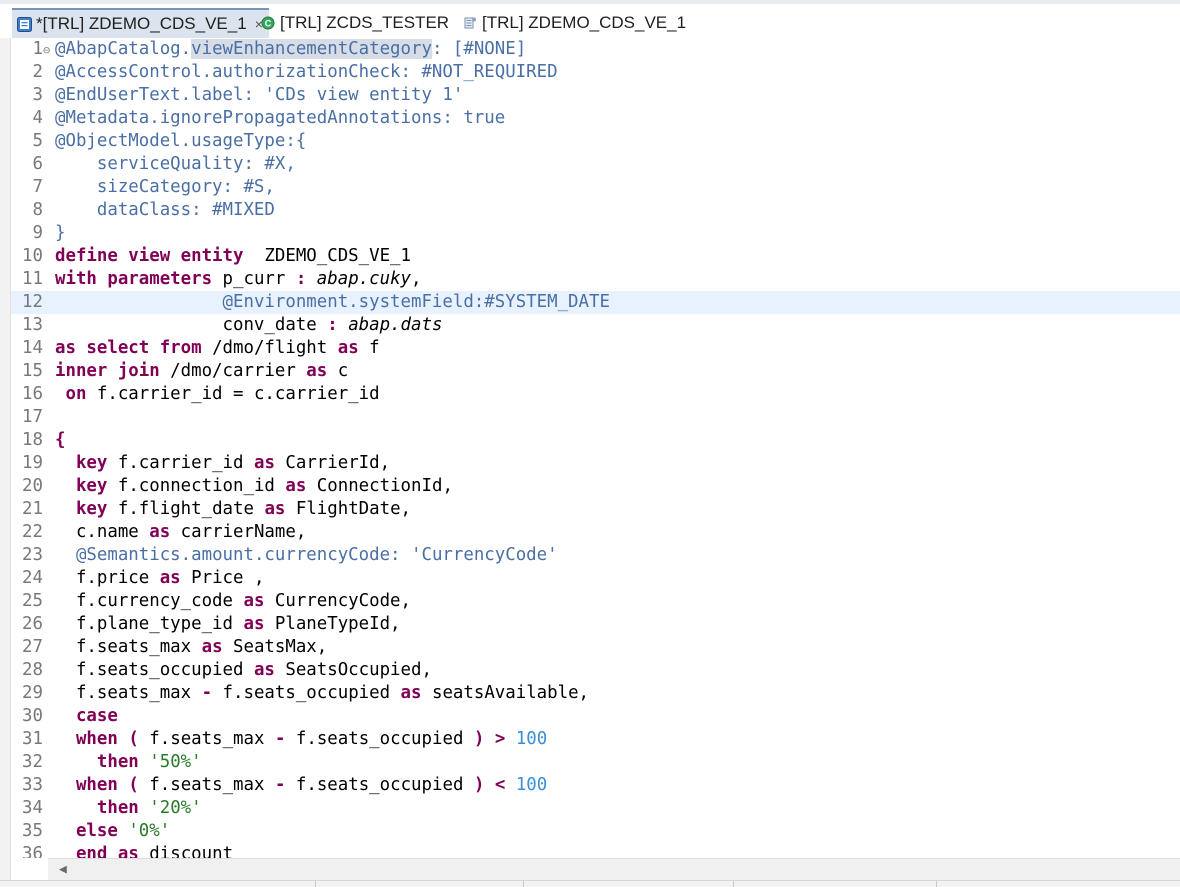 The height and width of the screenshot is (887, 1180). Describe the element at coordinates (37, 141) in the screenshot. I see `line-number: 5` at that location.